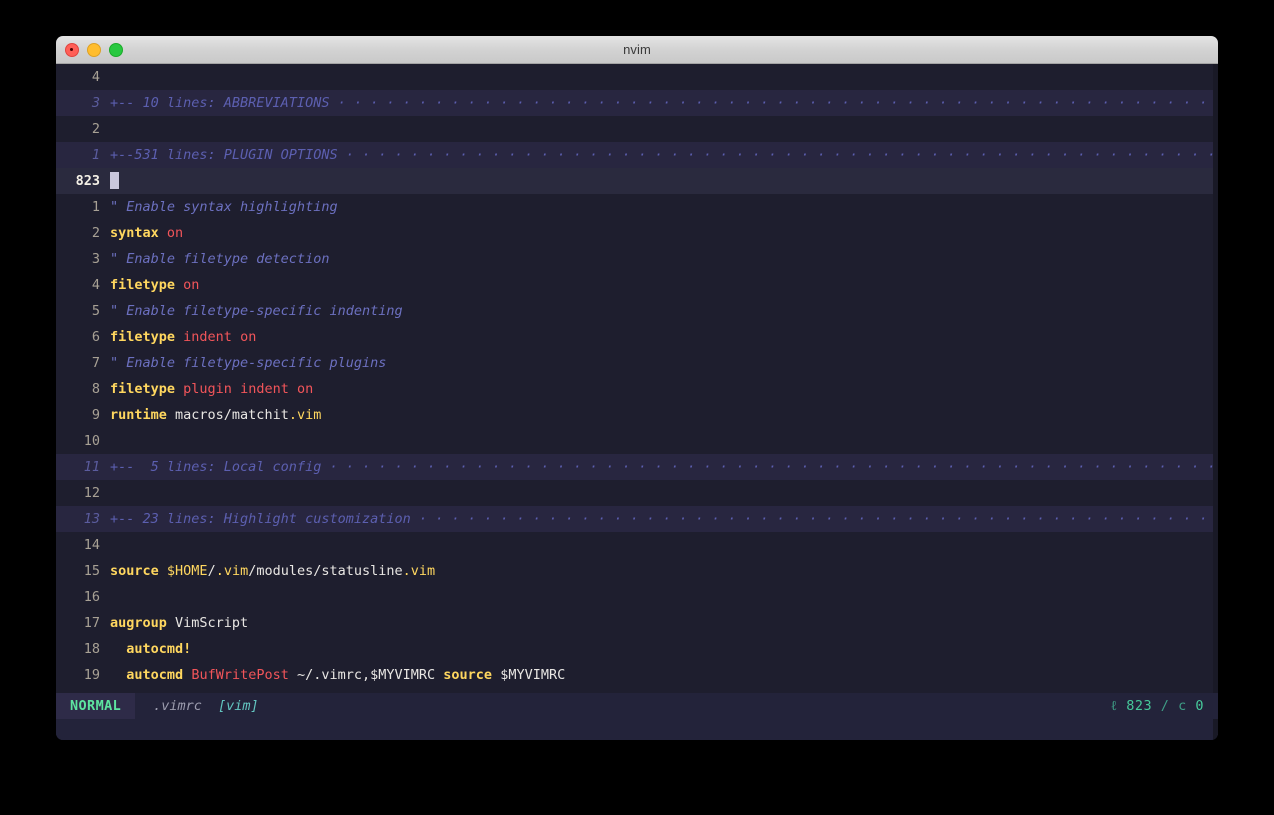  I want to click on line-number: 11, so click(91, 467).